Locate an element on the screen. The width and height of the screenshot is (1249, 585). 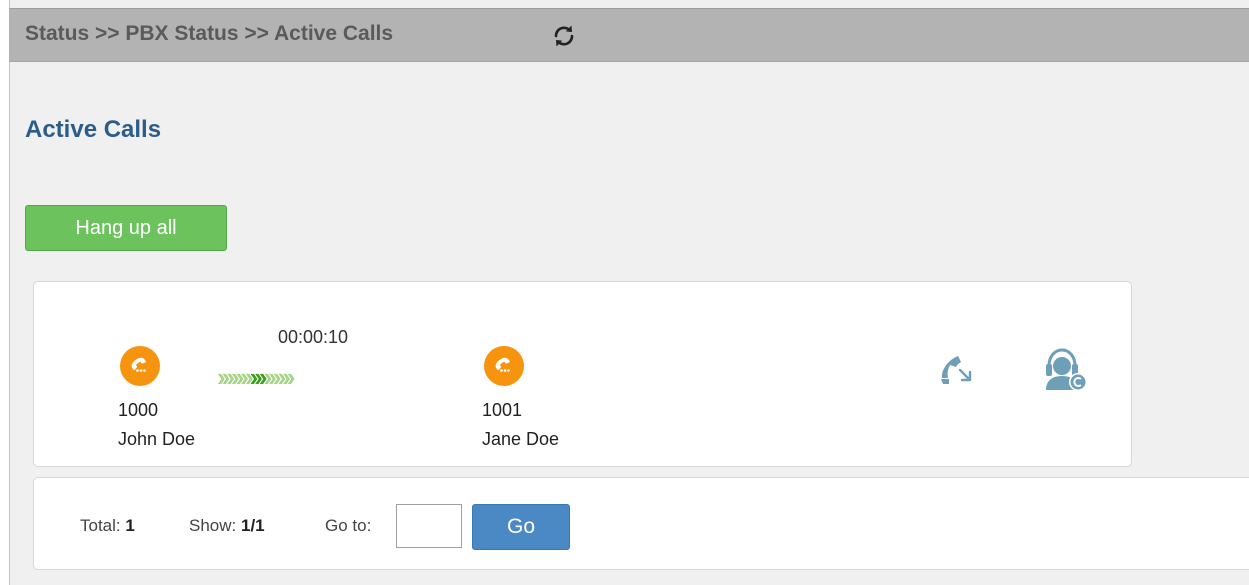
call-monitor-icon is located at coordinates (1065, 370).